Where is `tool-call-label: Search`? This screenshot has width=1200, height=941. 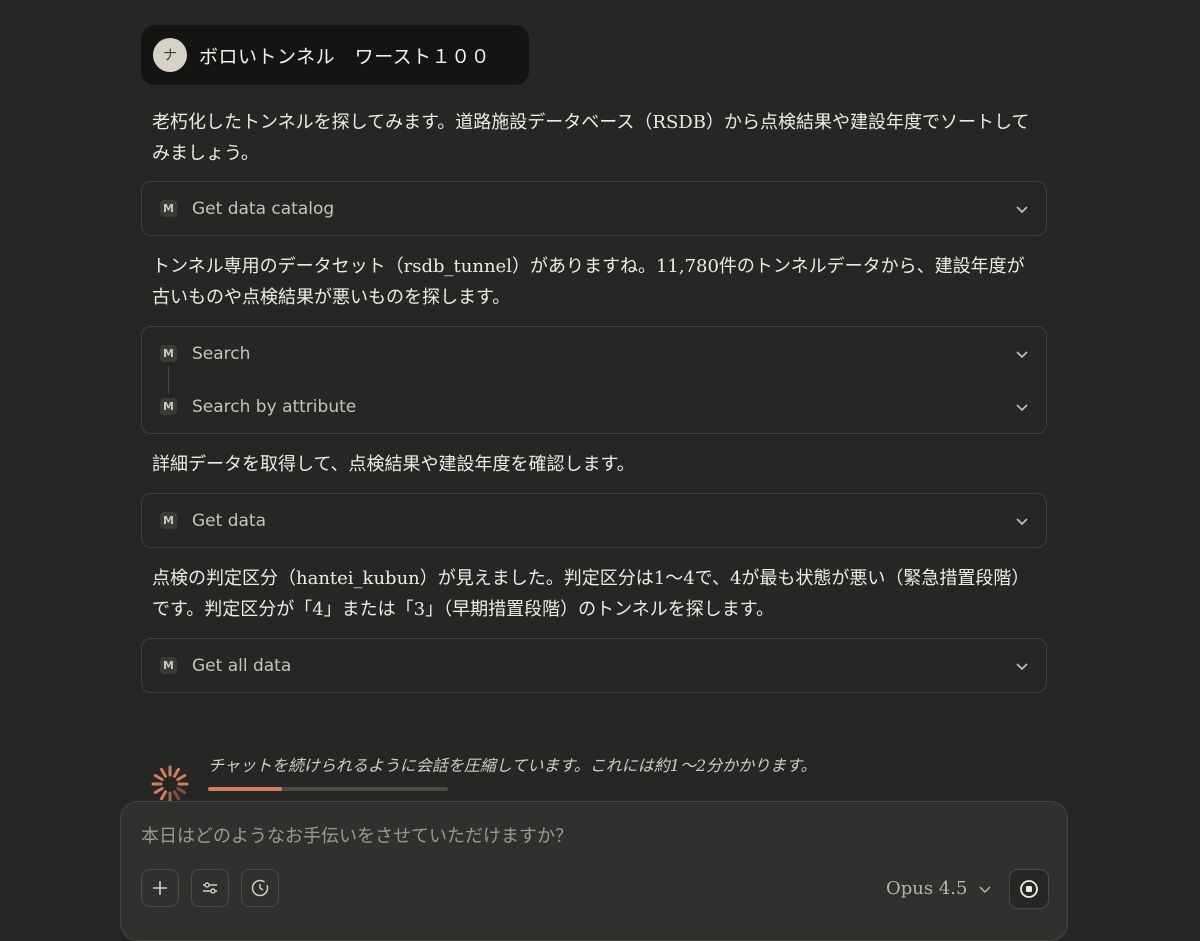 tool-call-label: Search is located at coordinates (221, 353).